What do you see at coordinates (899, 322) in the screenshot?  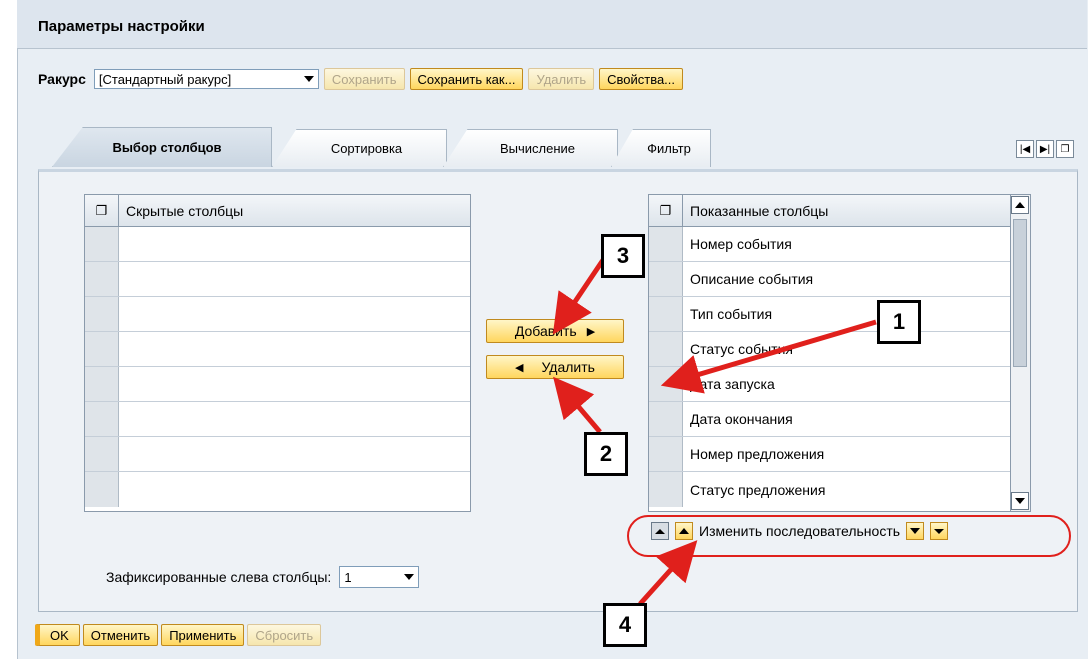 I see `callout-1: 1` at bounding box center [899, 322].